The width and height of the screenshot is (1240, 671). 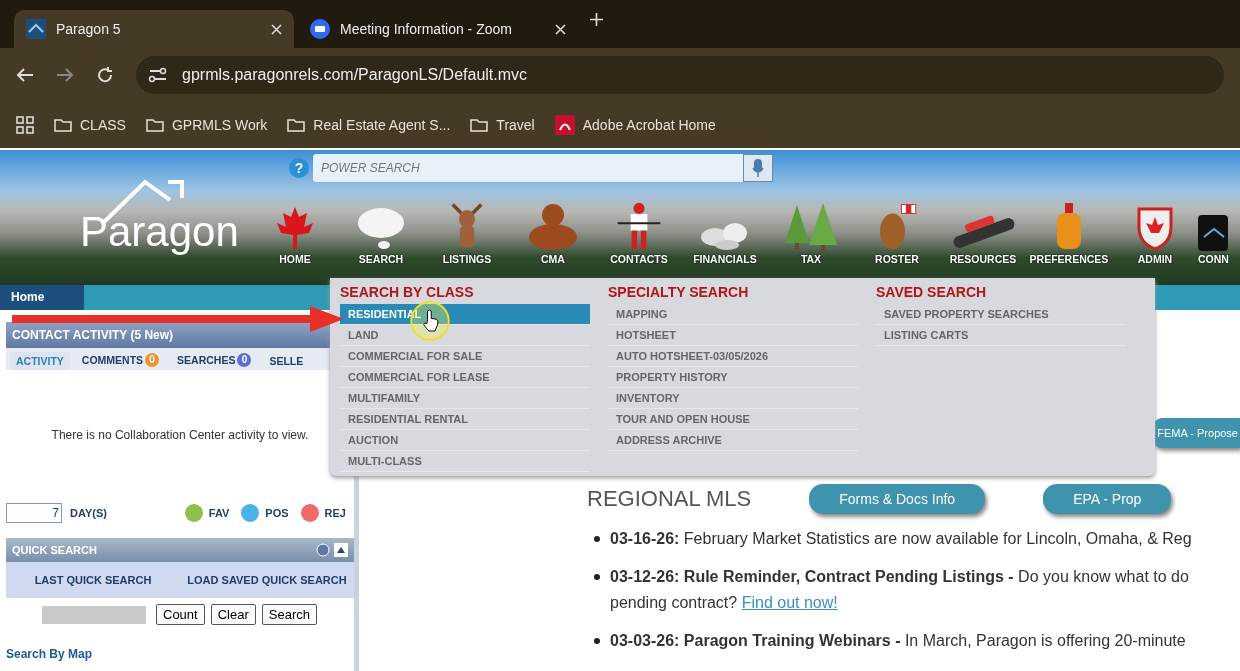 I want to click on action-button: Clear, so click(x=233, y=614).